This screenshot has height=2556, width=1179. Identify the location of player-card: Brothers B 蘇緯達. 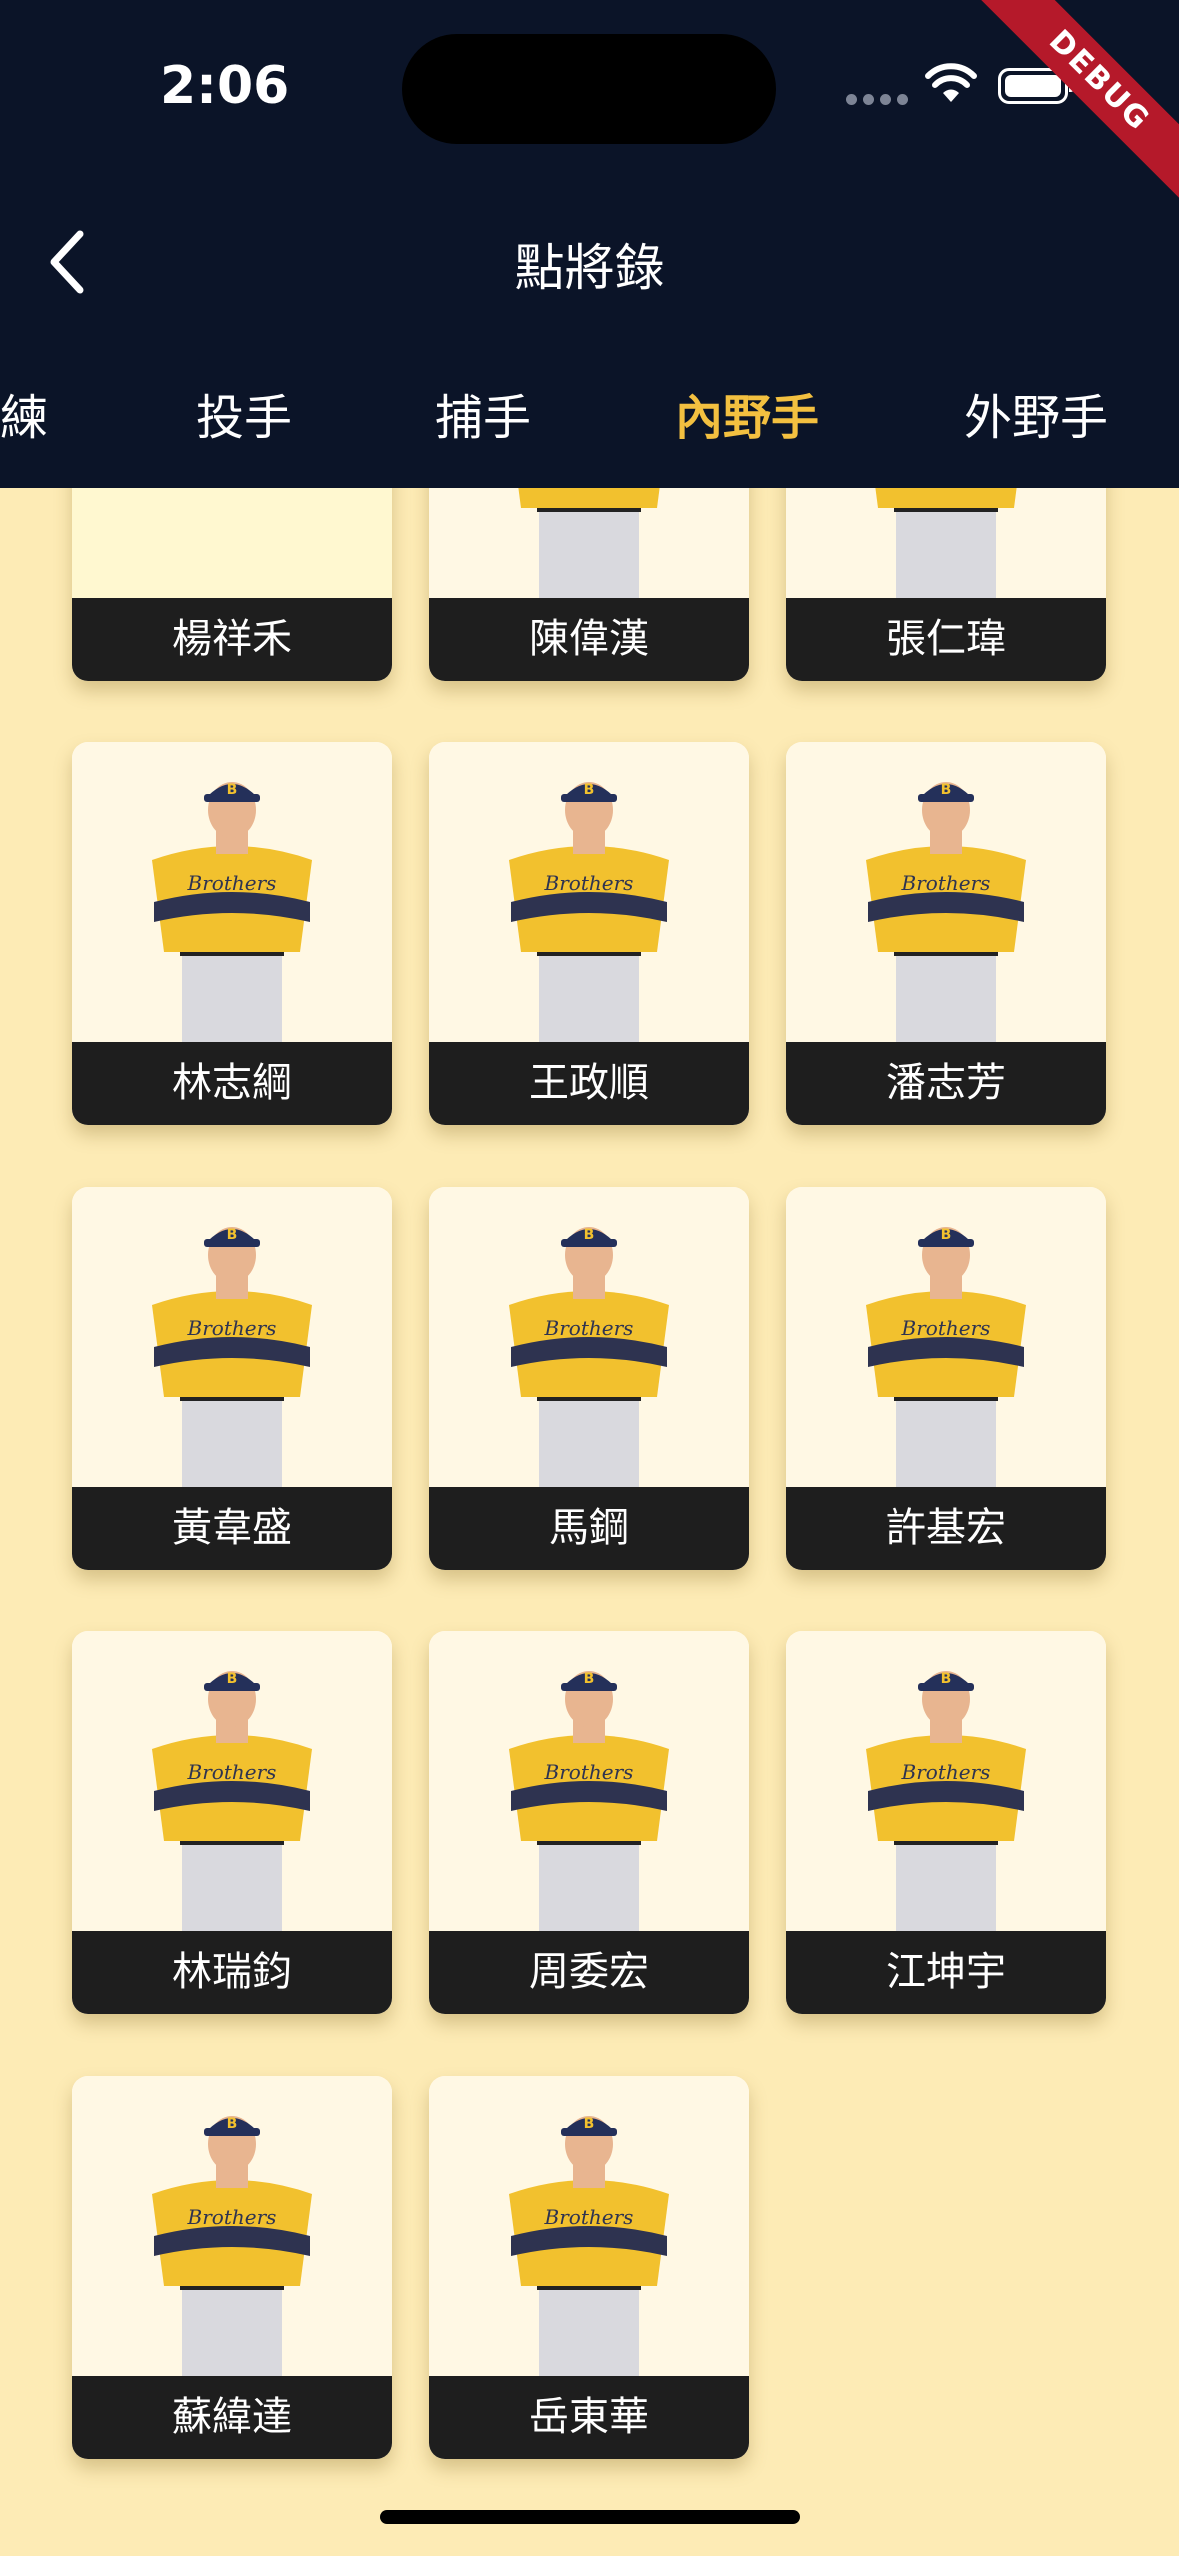
(232, 2267).